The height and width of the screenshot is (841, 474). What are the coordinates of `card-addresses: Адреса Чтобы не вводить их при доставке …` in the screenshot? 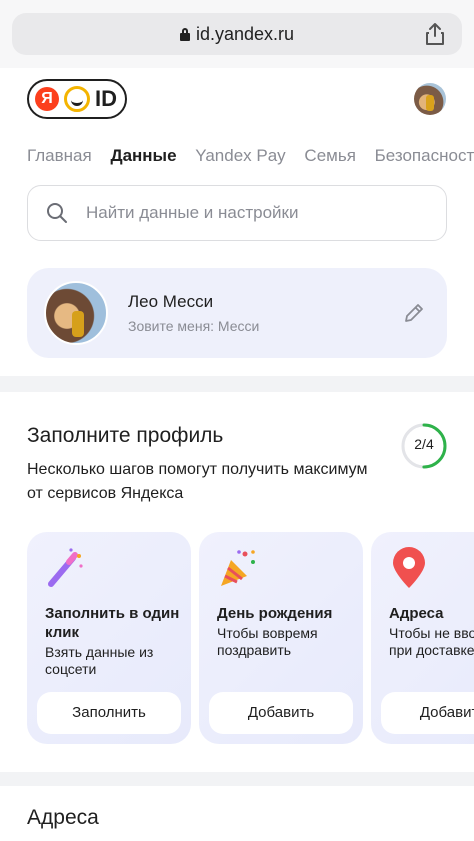 It's located at (422, 638).